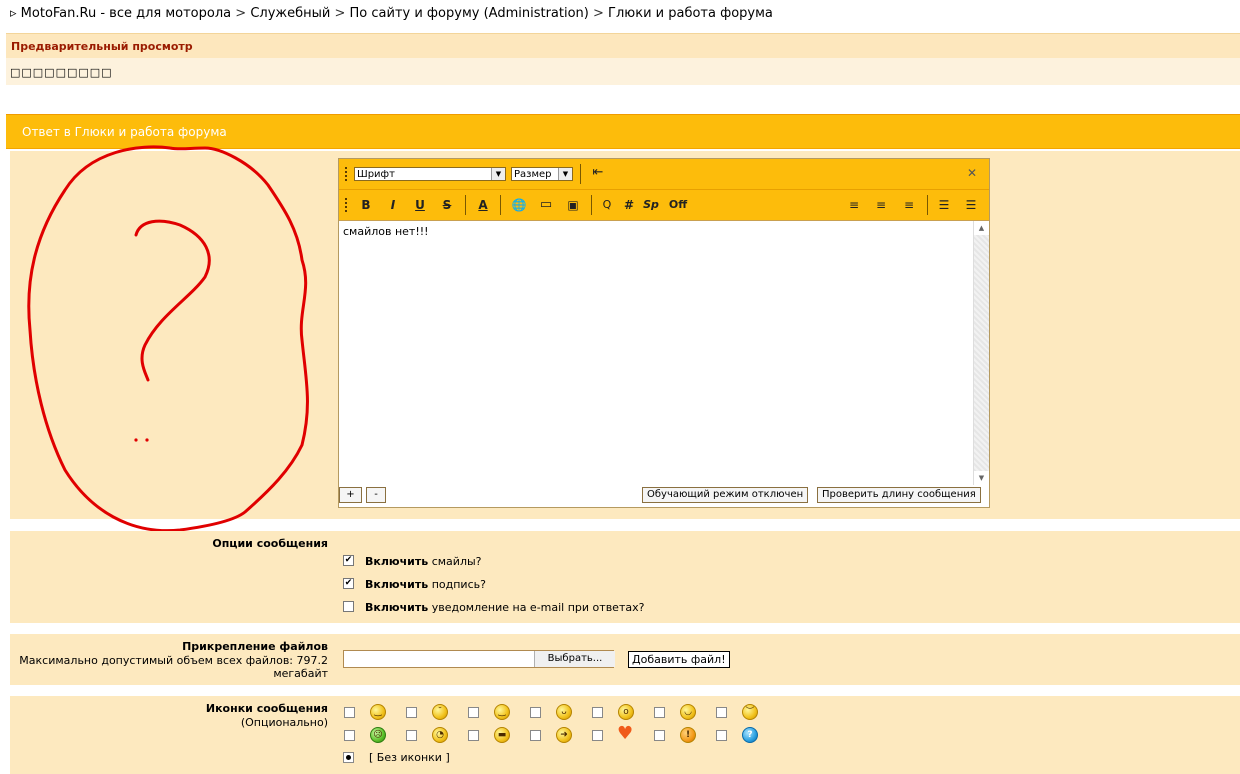 The image size is (1240, 774). Describe the element at coordinates (678, 205) in the screenshot. I see `offtopic-button: Off` at that location.